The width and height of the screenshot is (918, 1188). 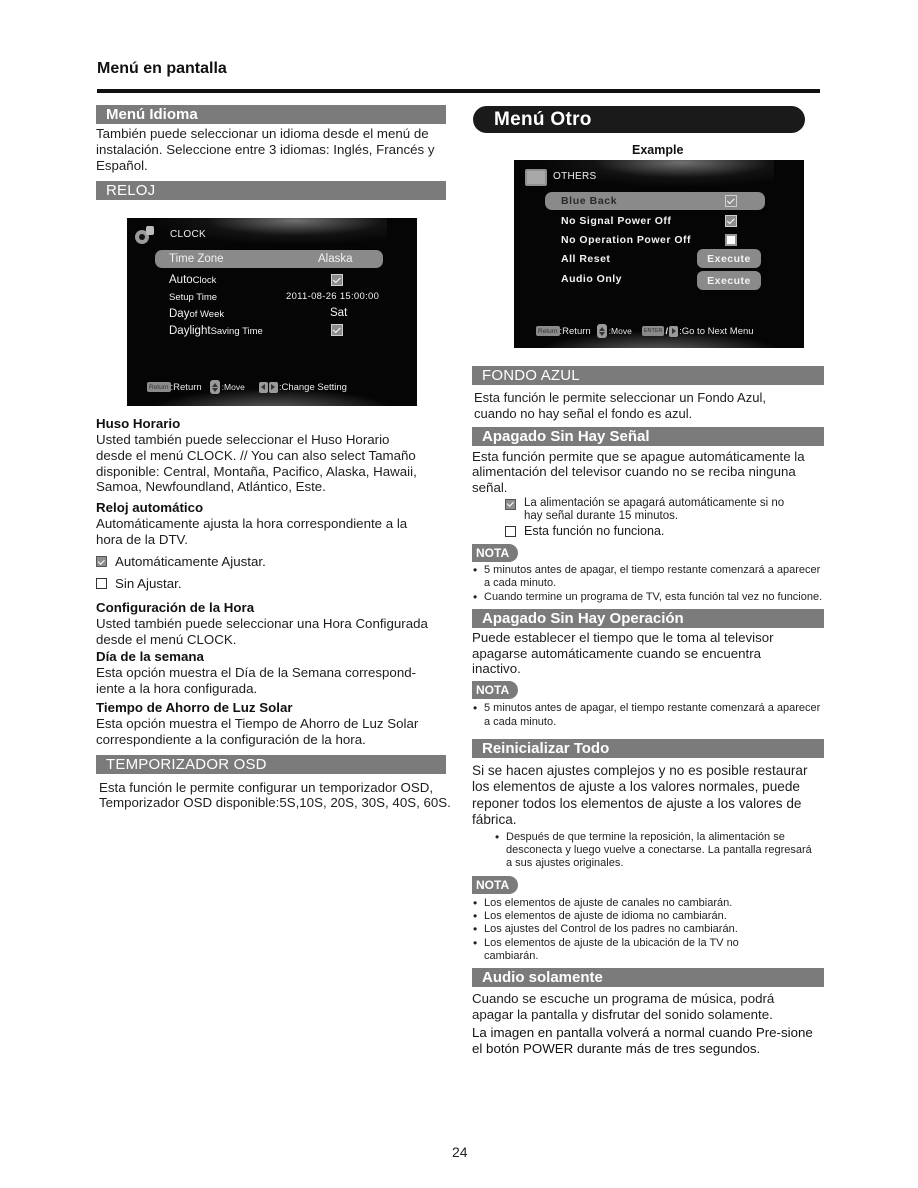 I want to click on osd-row-no-operation-power-off: No Operation Power Off, so click(x=626, y=240).